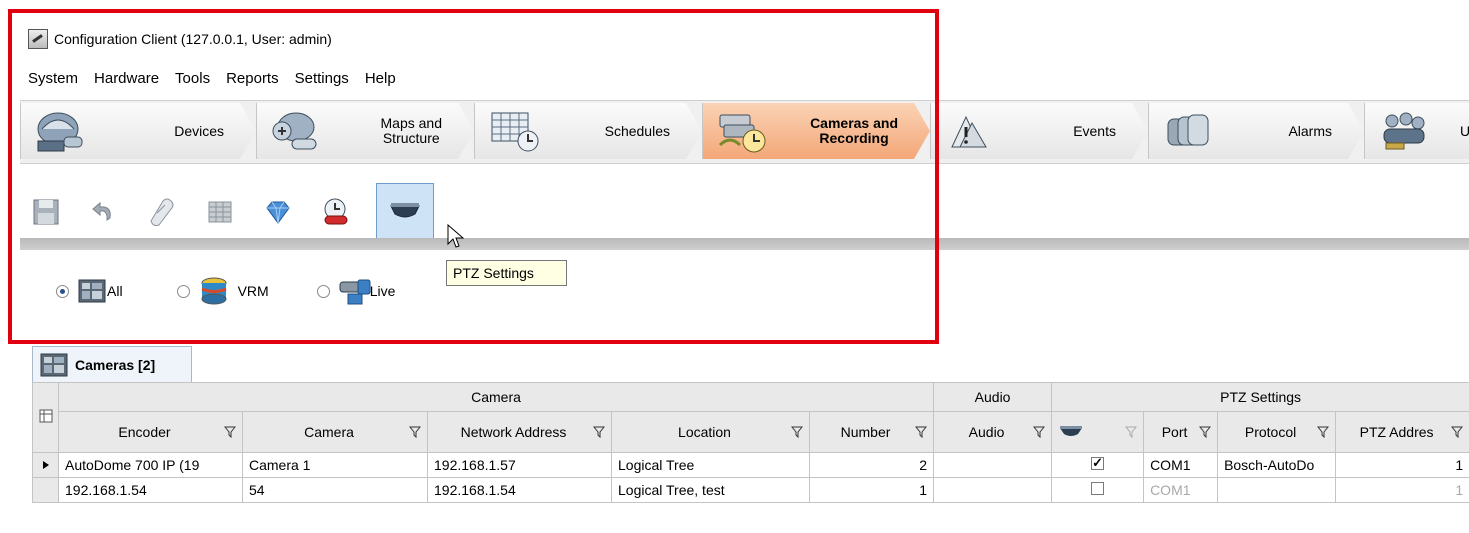 The image size is (1469, 533). Describe the element at coordinates (380, 79) in the screenshot. I see `menu-help: Help` at that location.